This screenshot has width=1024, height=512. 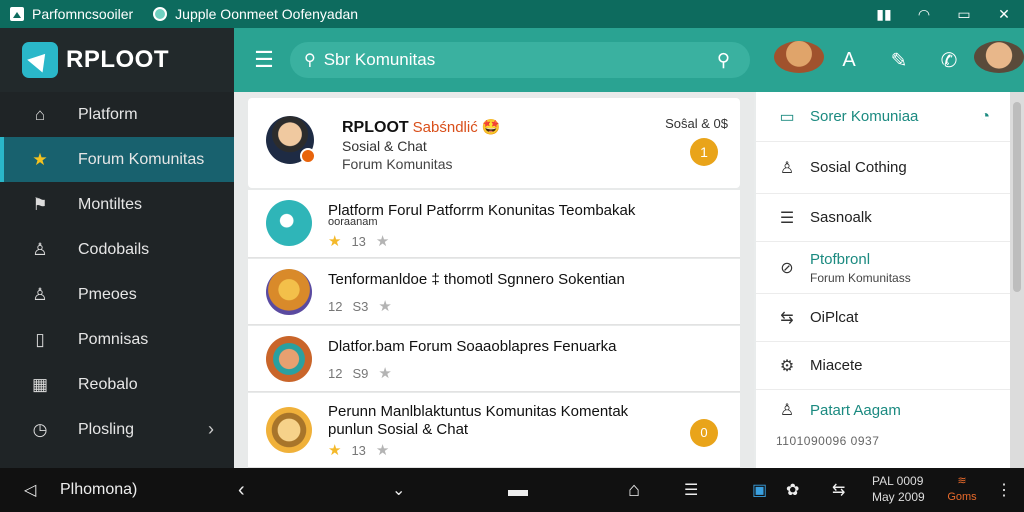 I want to click on panel-header: ▭ Sorer Komuniaa ◔, so click(x=883, y=117).